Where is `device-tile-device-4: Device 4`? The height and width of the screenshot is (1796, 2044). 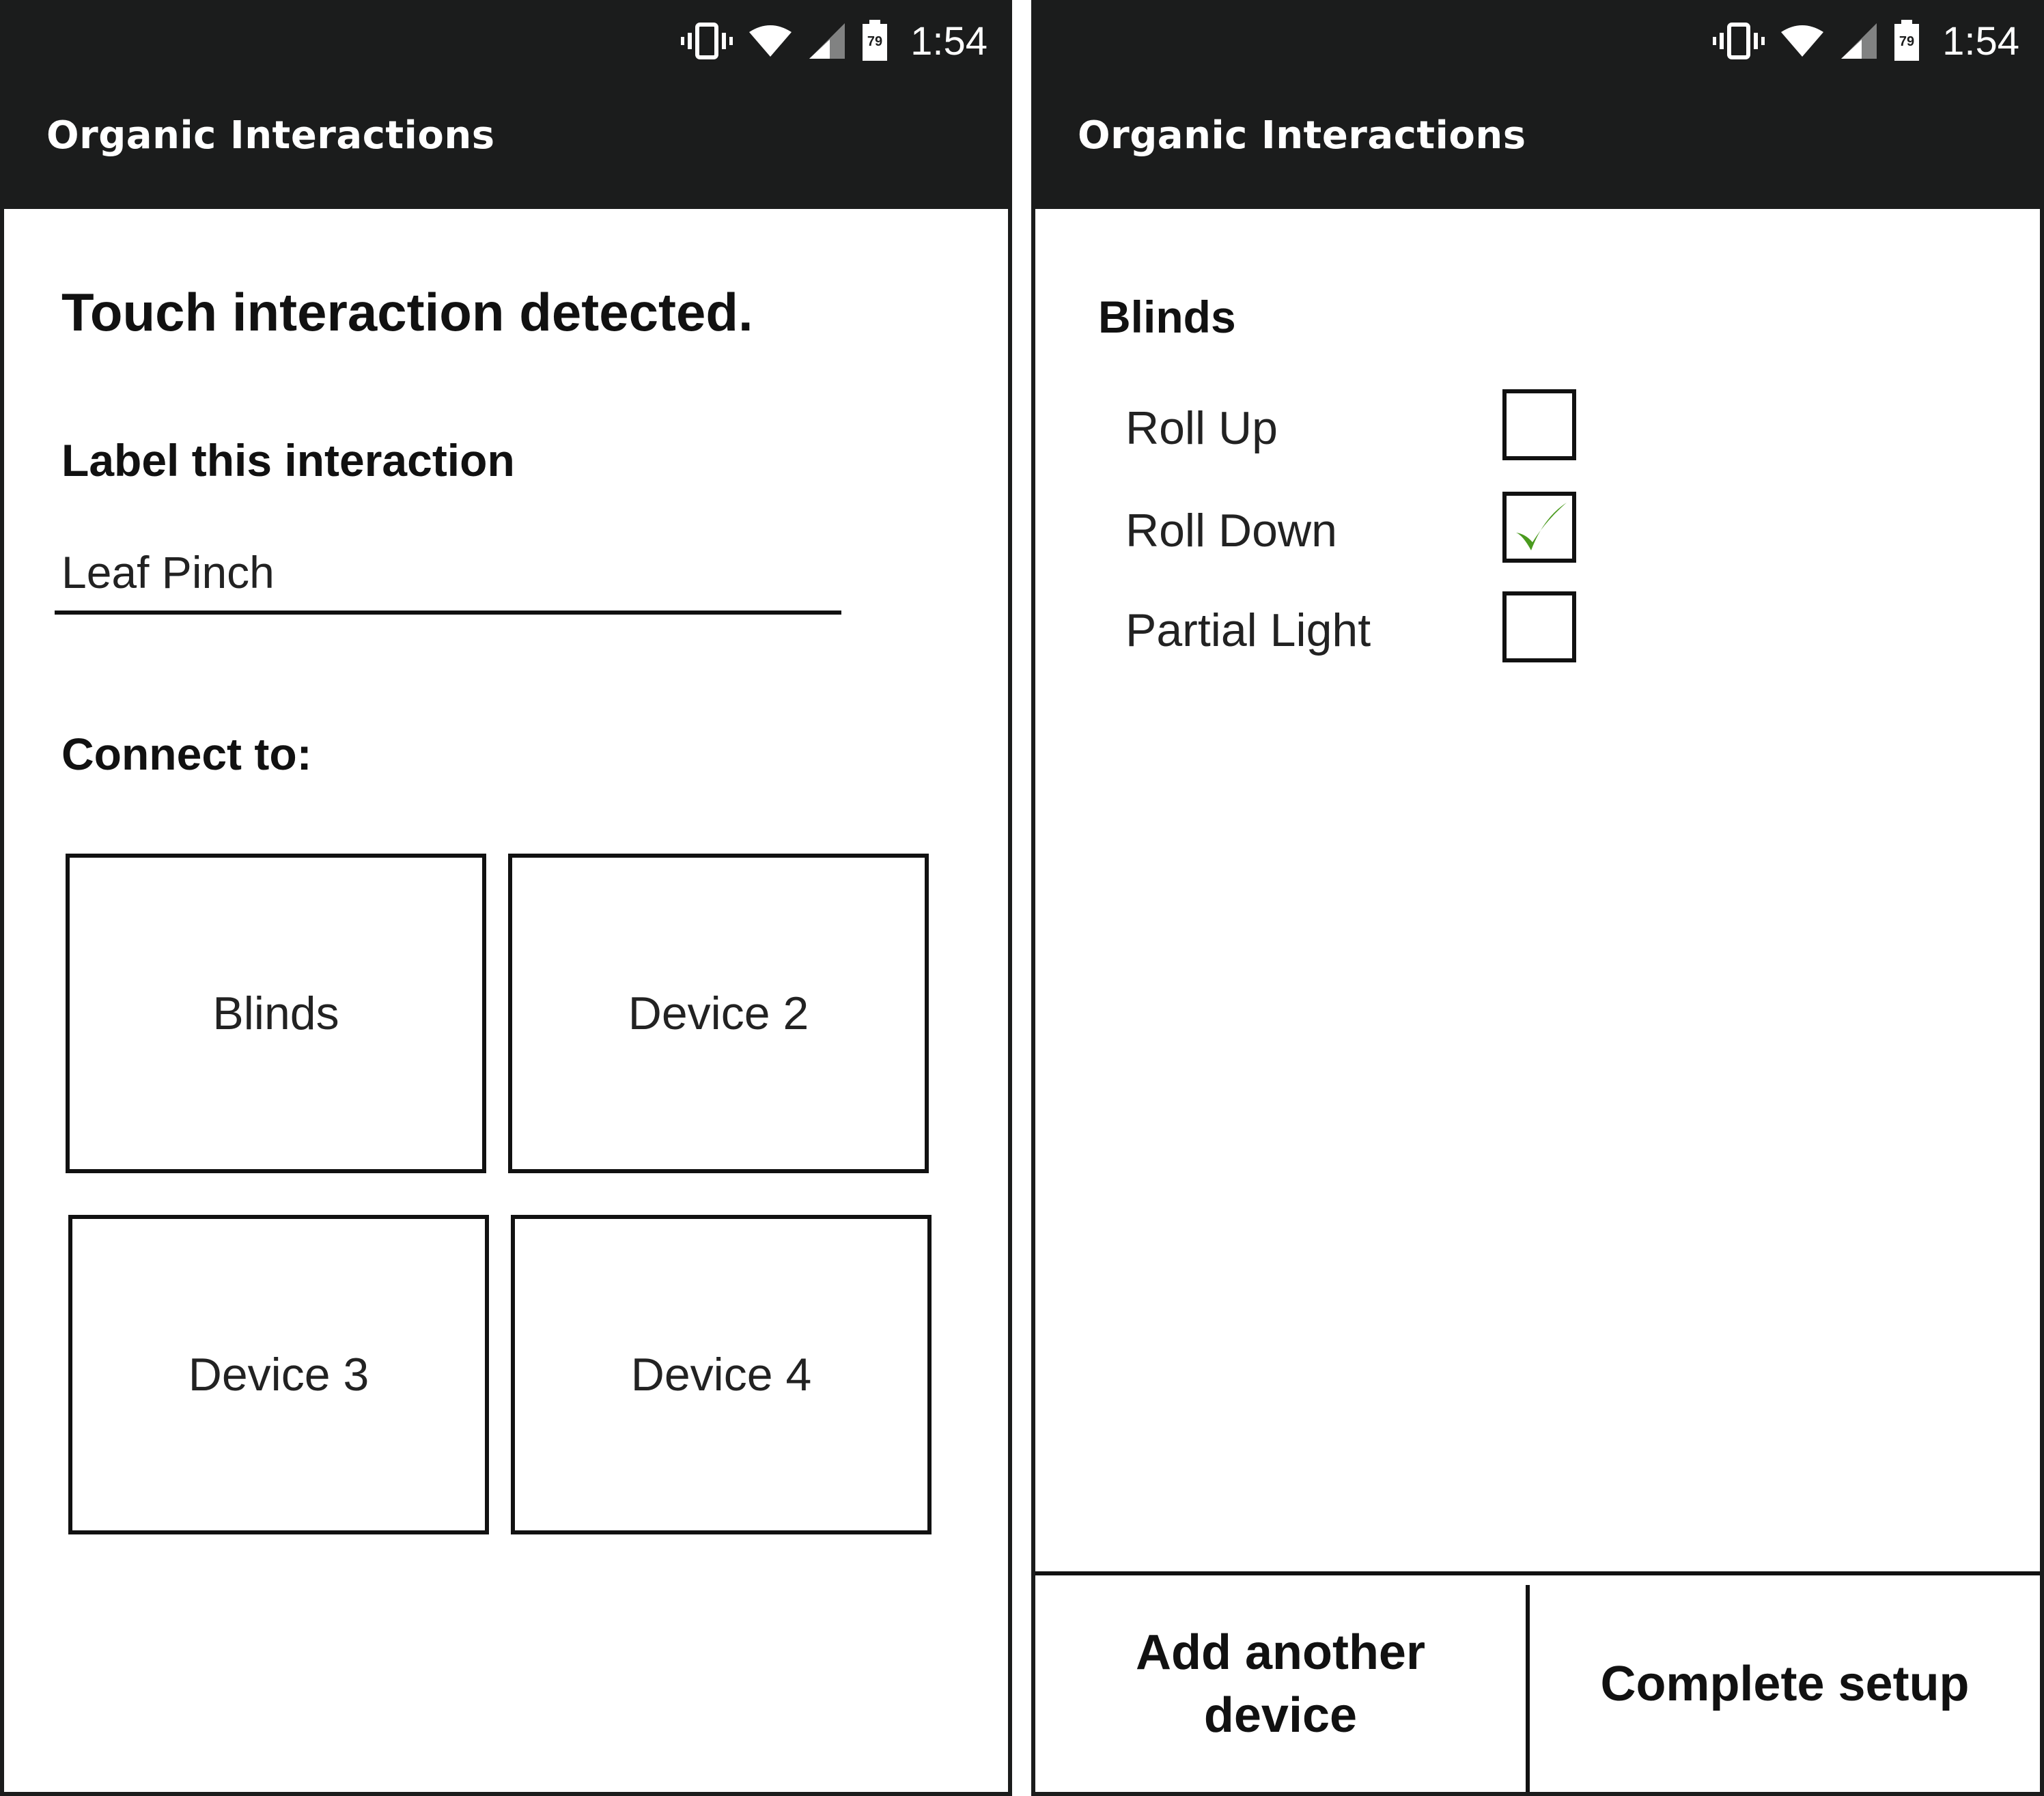
device-tile-device-4: Device 4 is located at coordinates (722, 1374).